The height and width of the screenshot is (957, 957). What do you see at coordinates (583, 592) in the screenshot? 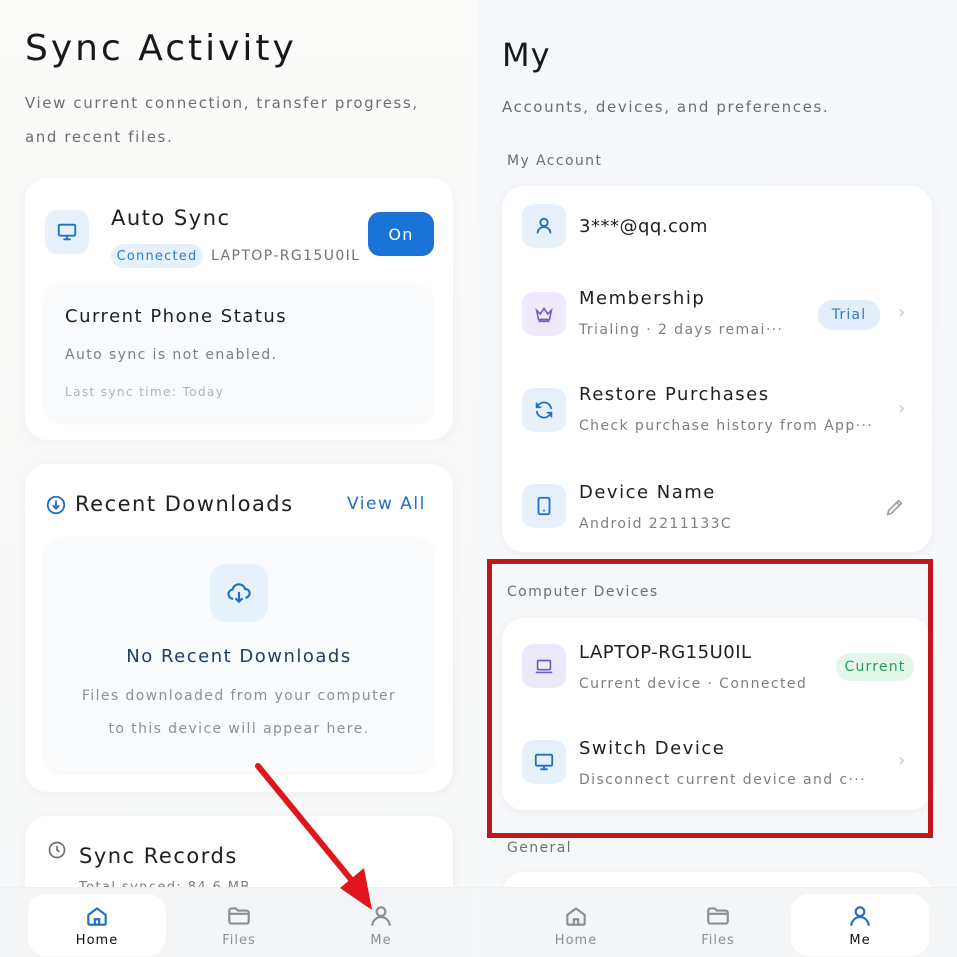
I see `section-label-computer-devices: Computer Devices` at bounding box center [583, 592].